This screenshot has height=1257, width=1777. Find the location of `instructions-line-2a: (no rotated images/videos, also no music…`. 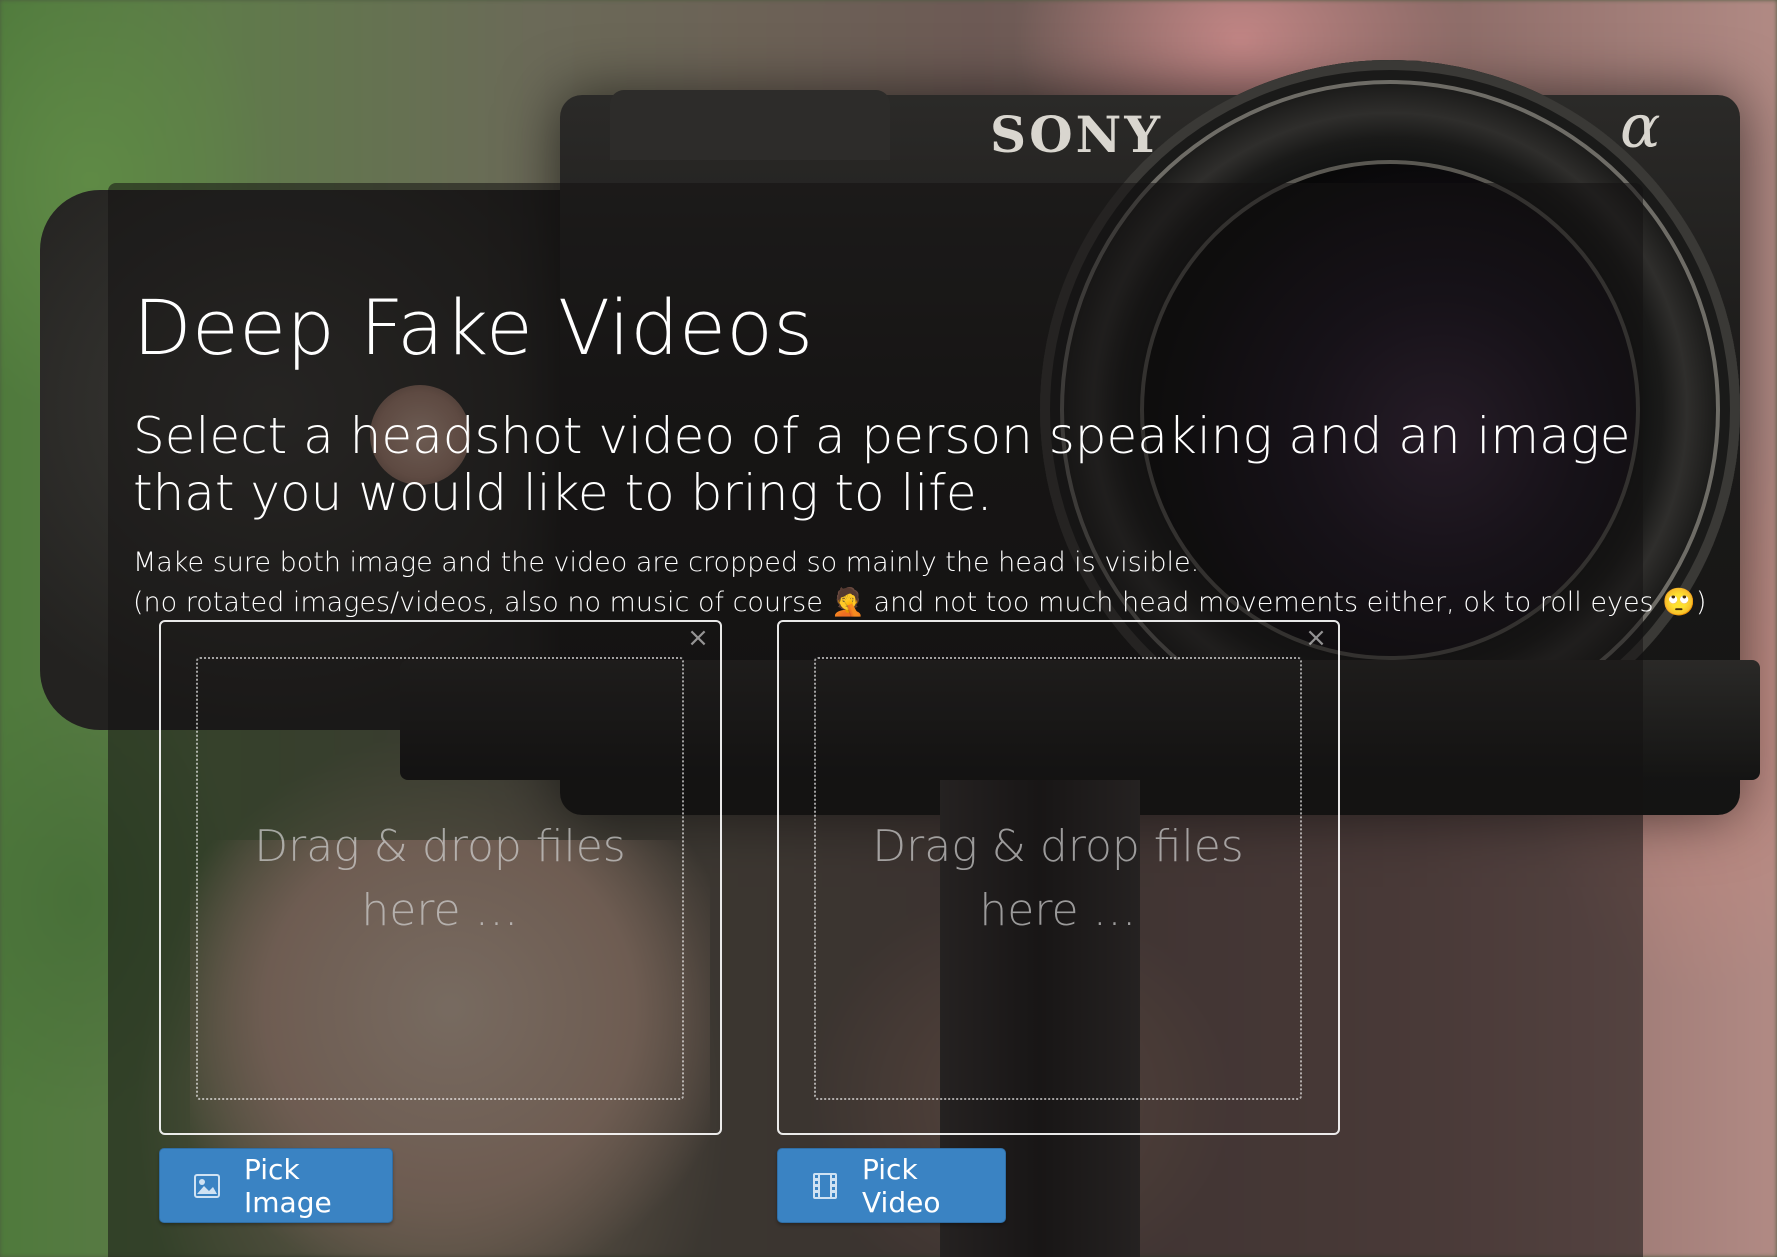

instructions-line-2a: (no rotated images/videos, also no music… is located at coordinates (482, 602).